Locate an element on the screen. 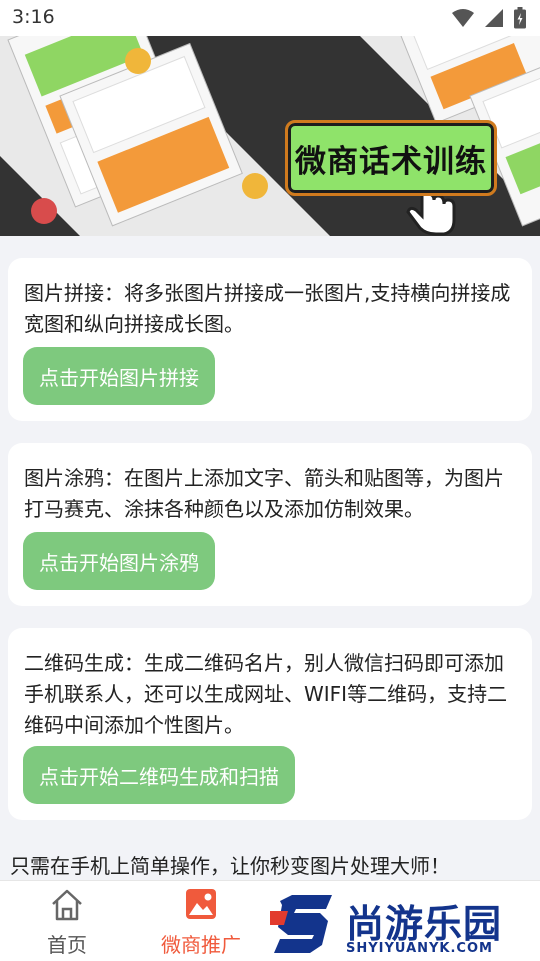  start-stitch-button: 点击开始图片拼接 is located at coordinates (119, 376).